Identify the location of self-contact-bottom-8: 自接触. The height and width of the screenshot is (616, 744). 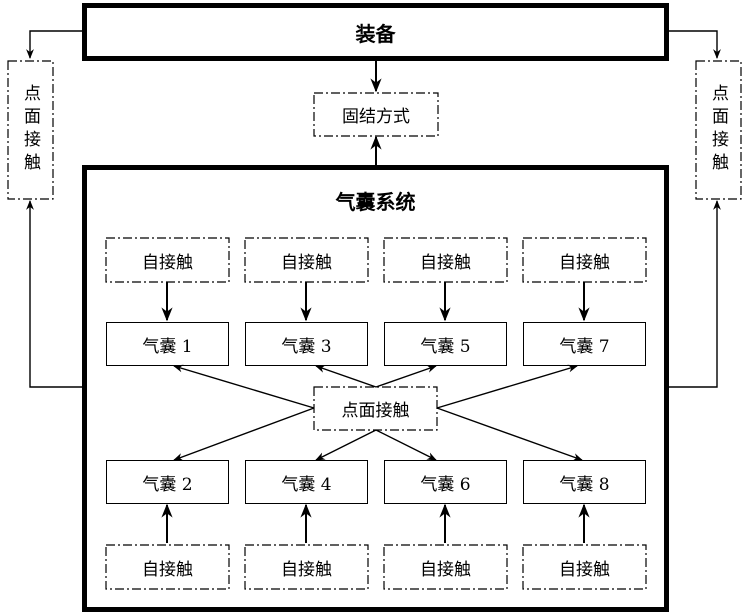
(584, 567).